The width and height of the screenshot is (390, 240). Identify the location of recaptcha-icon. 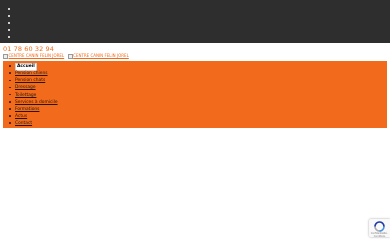
(379, 226).